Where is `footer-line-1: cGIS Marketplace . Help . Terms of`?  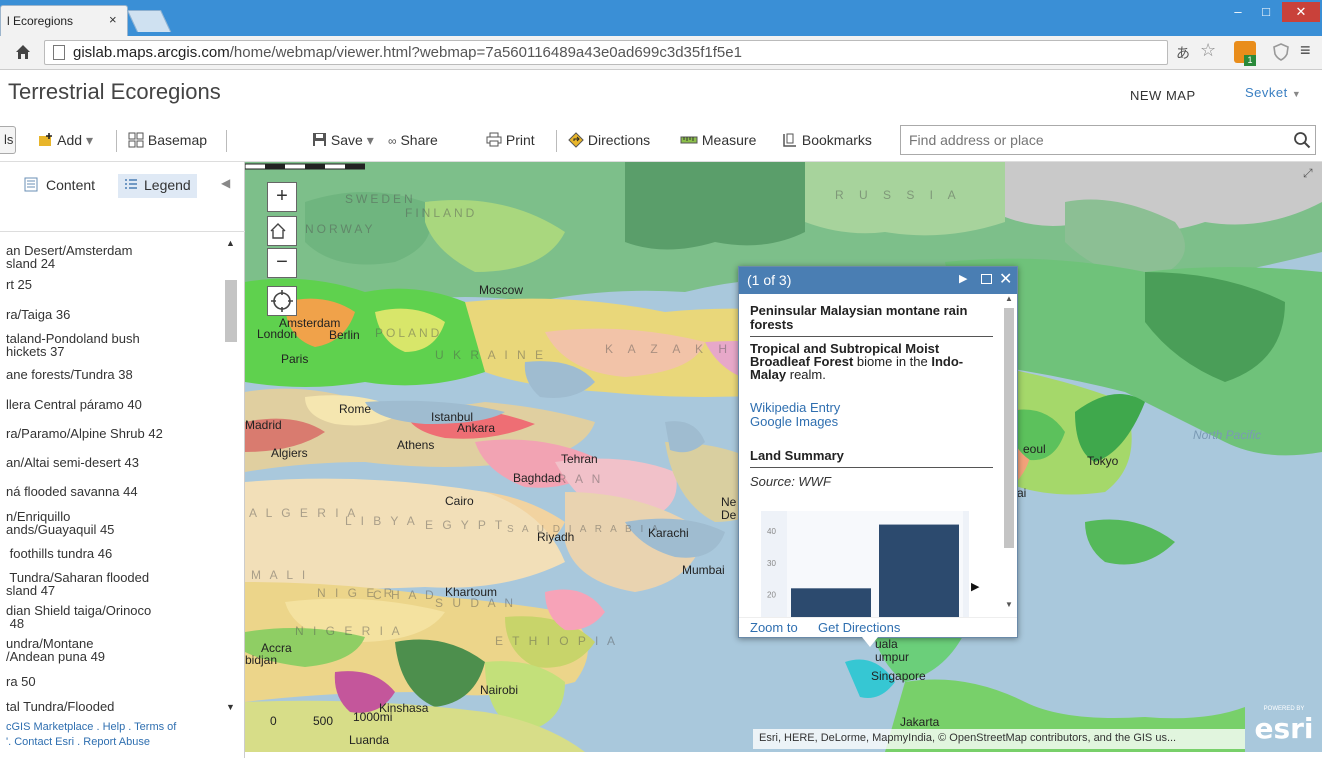 footer-line-1: cGIS Marketplace . Help . Terms of is located at coordinates (91, 727).